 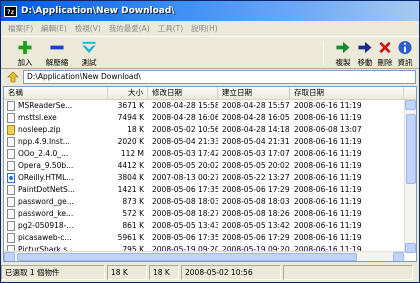 I want to click on status-size: 18 K, so click(x=127, y=272).